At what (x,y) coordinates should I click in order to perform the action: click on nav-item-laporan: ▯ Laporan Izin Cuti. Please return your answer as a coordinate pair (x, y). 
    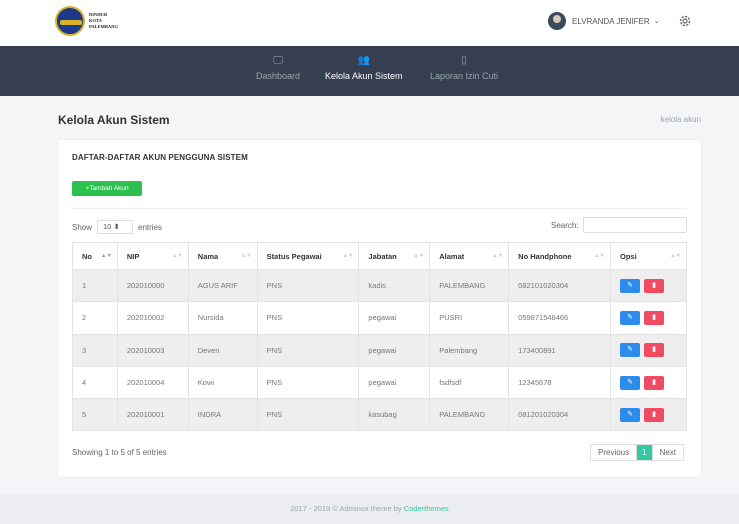
    Looking at the image, I should click on (464, 68).